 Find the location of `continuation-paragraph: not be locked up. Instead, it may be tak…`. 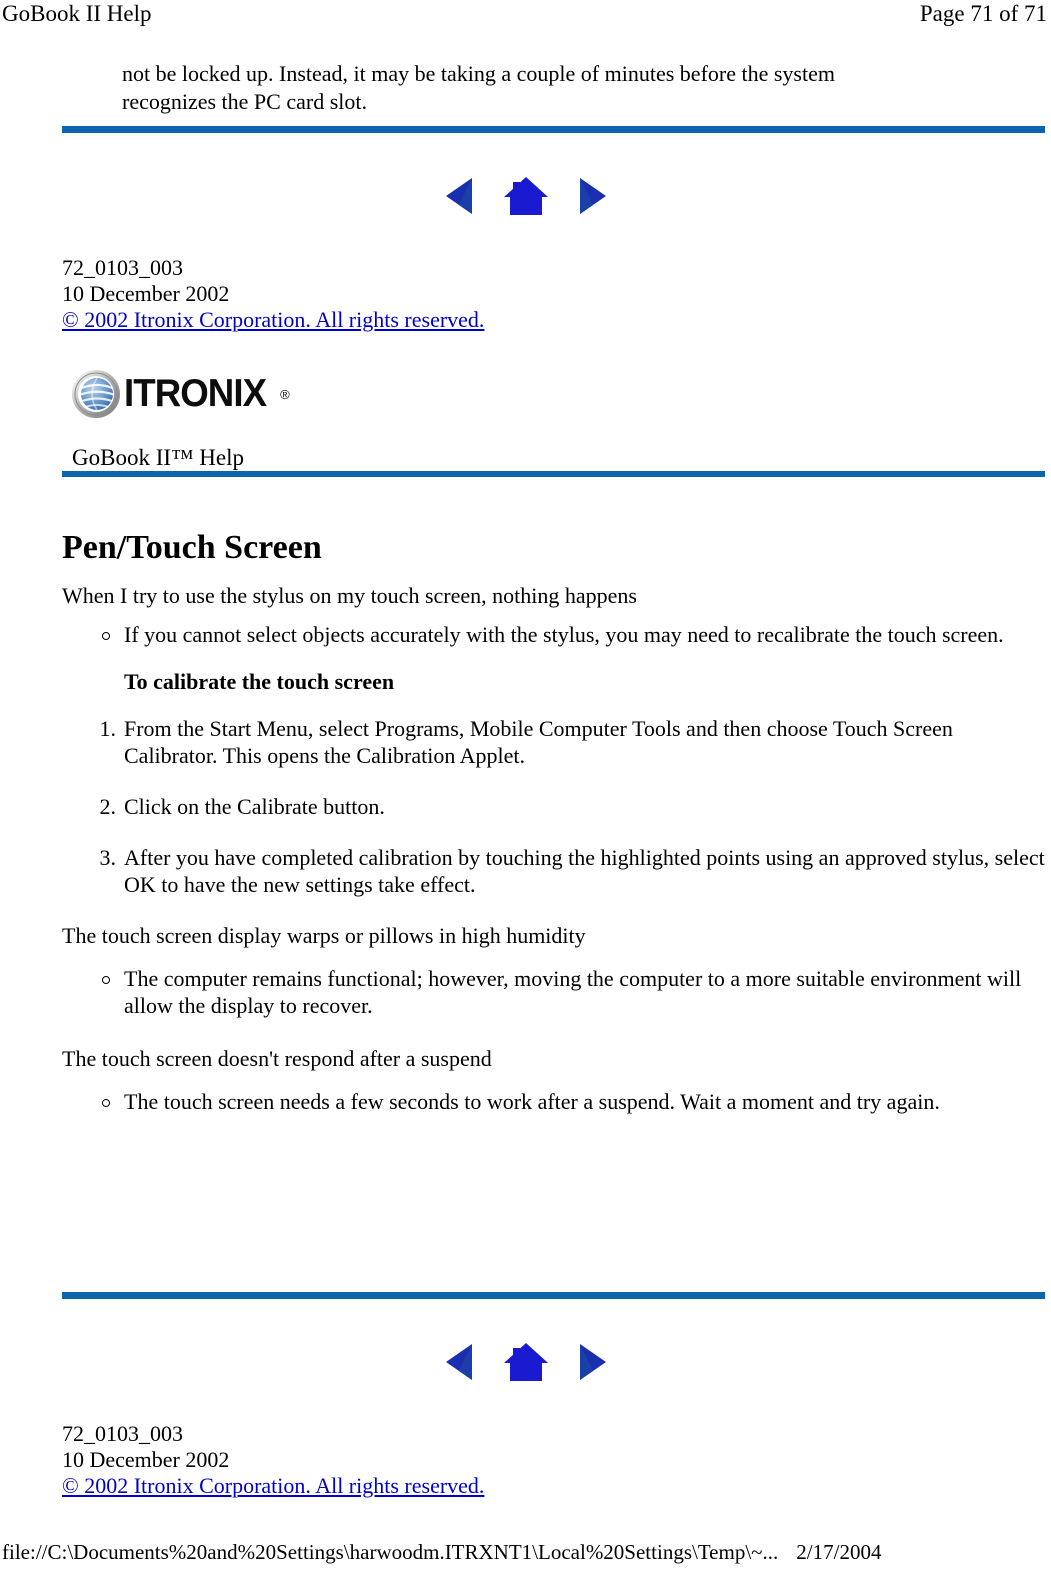

continuation-paragraph: not be locked up. Instead, it may be tak… is located at coordinates (478, 87).